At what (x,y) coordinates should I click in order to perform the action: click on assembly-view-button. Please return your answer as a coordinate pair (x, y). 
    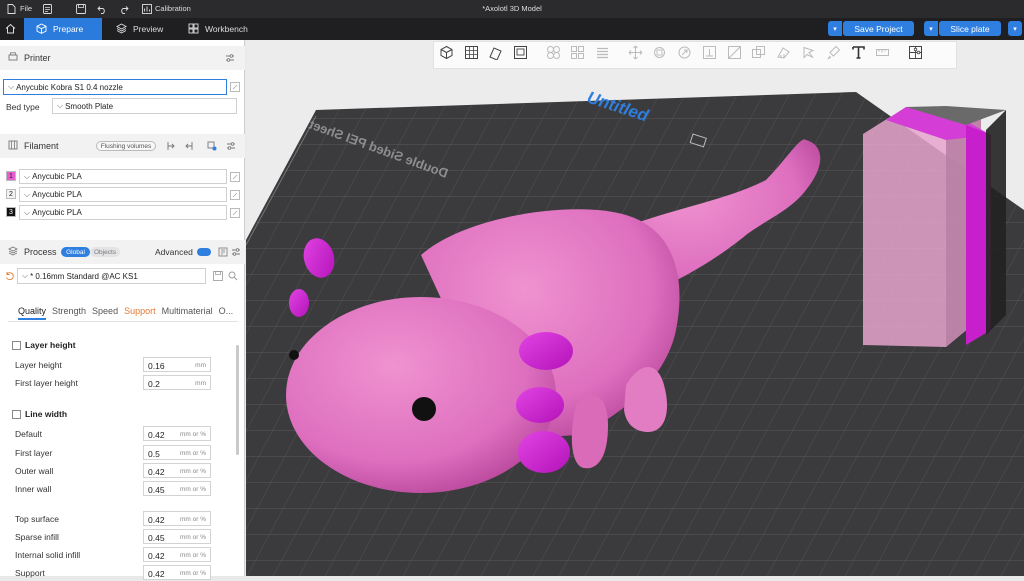
    Looking at the image, I should click on (915, 55).